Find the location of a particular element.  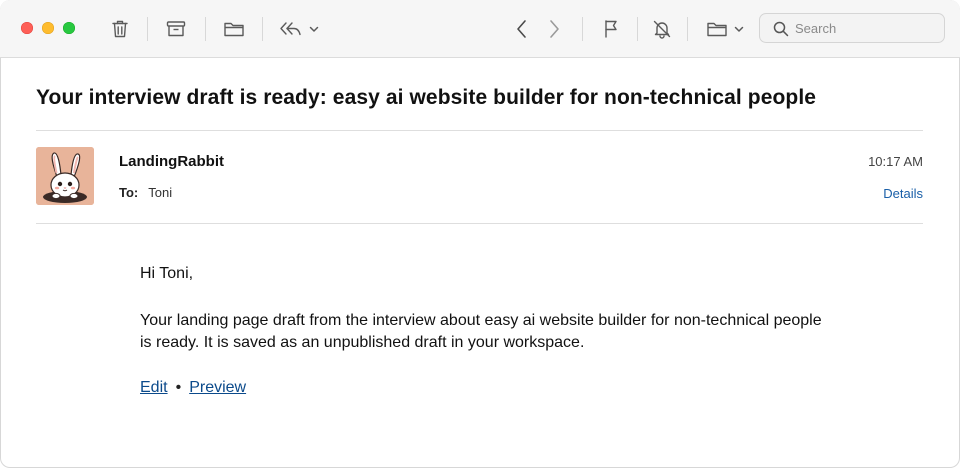

chevron-left-icon is located at coordinates (521, 29).